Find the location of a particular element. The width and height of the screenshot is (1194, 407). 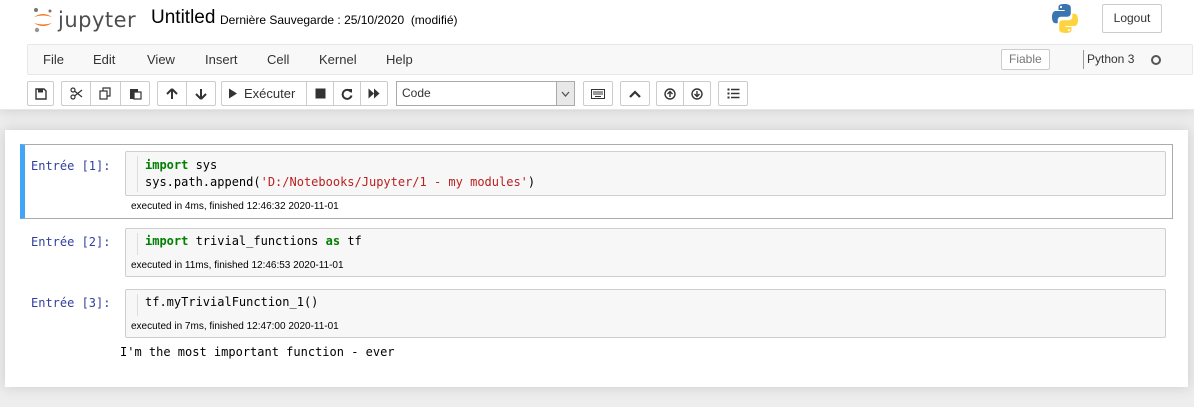

kernel-name: Python 3 is located at coordinates (1111, 59).